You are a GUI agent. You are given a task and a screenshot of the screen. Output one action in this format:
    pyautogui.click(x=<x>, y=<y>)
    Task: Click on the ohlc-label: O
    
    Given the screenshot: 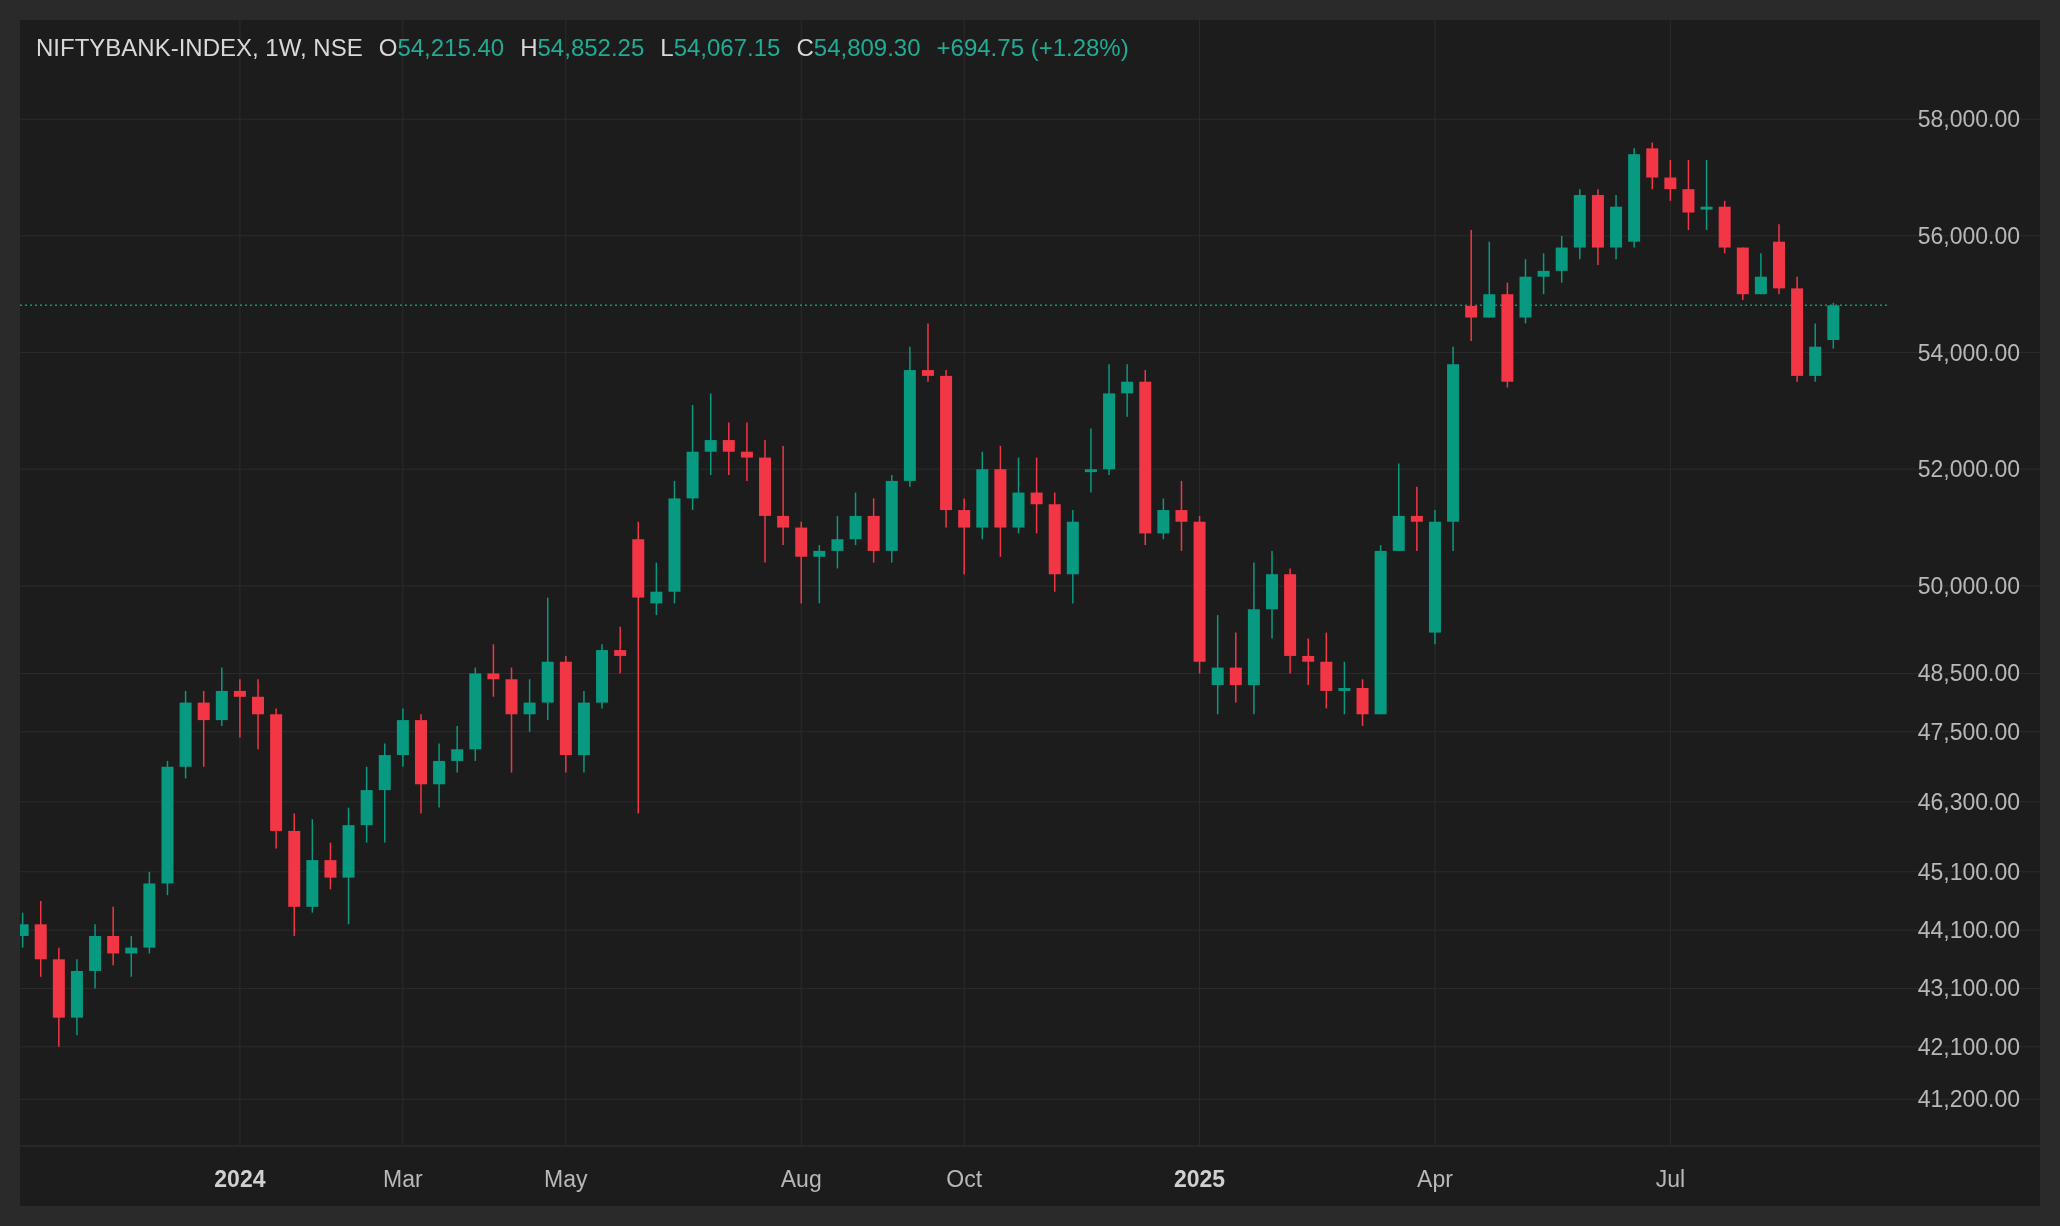 What is the action you would take?
    pyautogui.click(x=388, y=48)
    